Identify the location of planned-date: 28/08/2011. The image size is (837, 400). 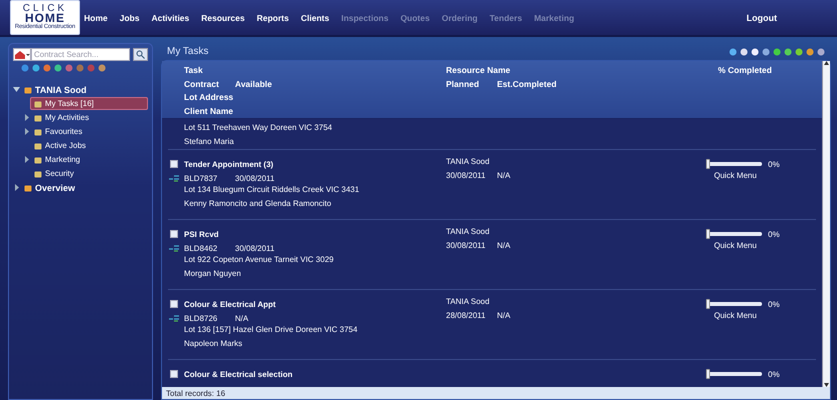
(466, 315).